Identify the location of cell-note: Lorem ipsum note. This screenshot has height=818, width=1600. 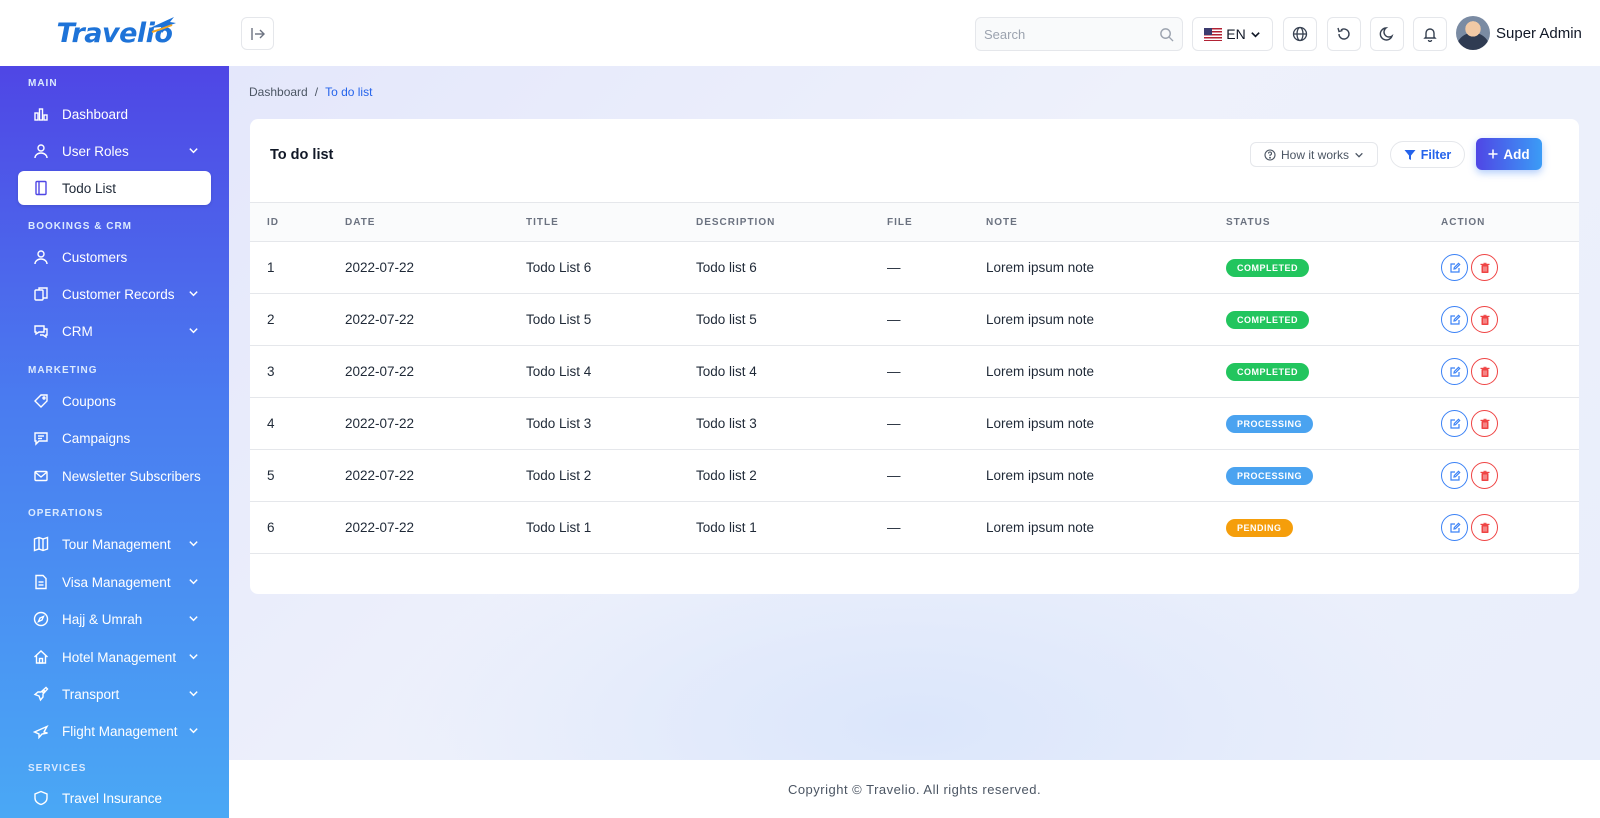
(1106, 527).